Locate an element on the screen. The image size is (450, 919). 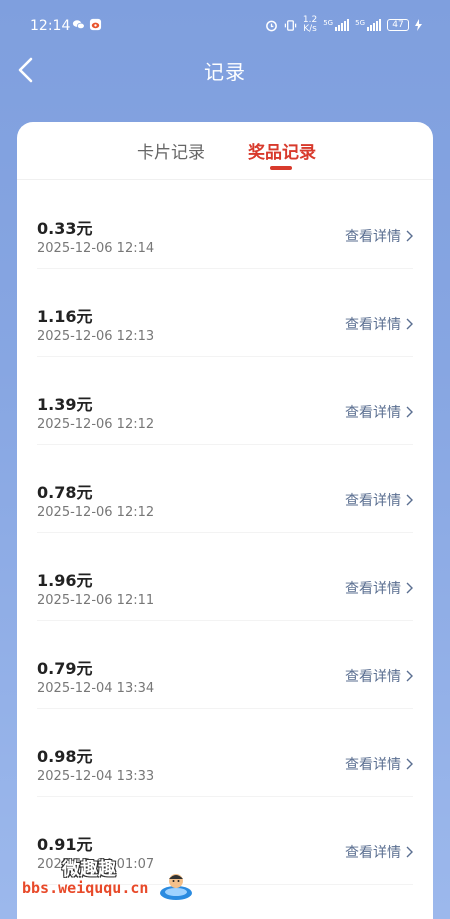
list-item: 1.16元 2025-12-06 12:13 查看详情 is located at coordinates (225, 313).